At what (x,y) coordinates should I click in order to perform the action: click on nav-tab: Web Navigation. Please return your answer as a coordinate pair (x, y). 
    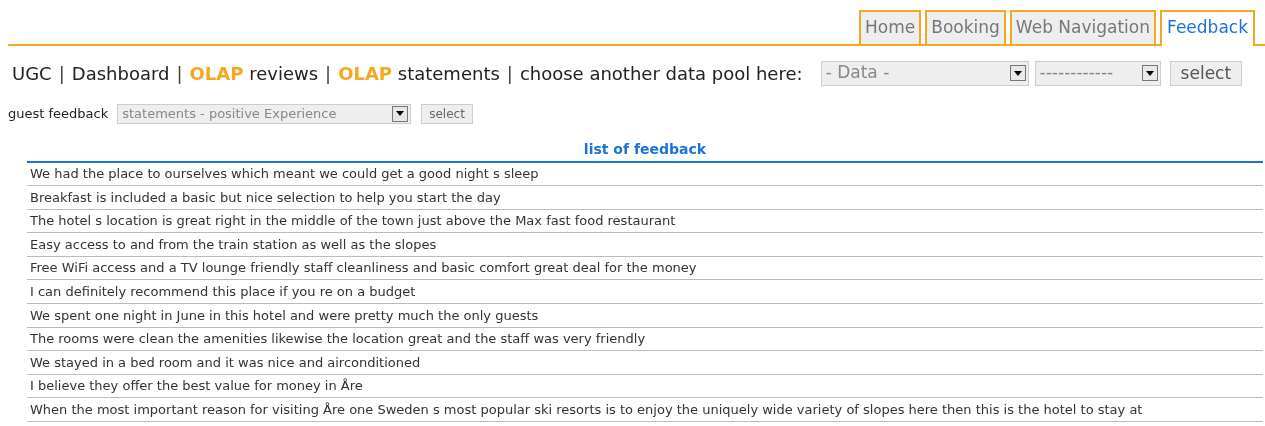
    Looking at the image, I should click on (1083, 27).